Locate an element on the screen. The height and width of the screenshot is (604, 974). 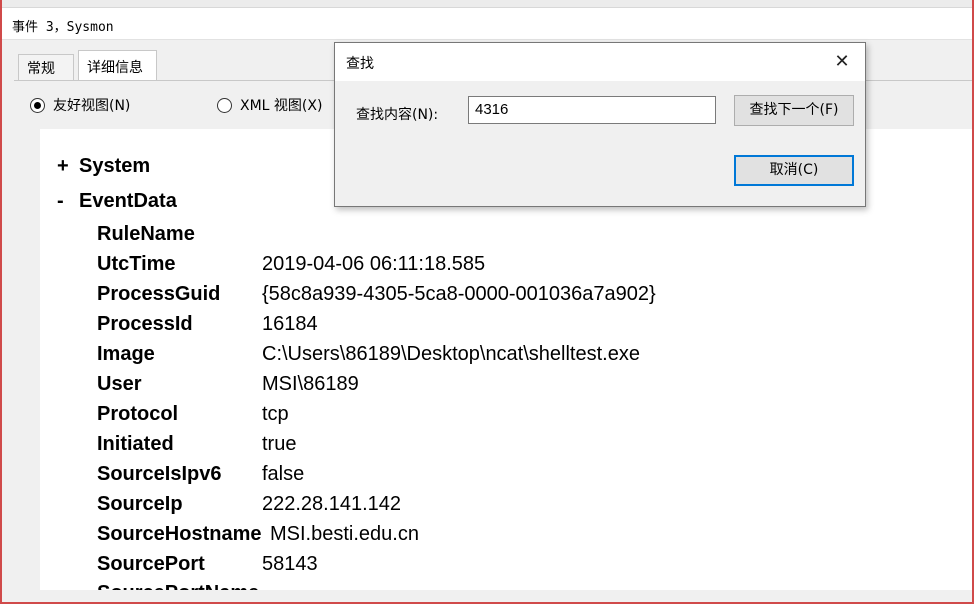
find-next-button: 查找下一个(F) is located at coordinates (794, 110).